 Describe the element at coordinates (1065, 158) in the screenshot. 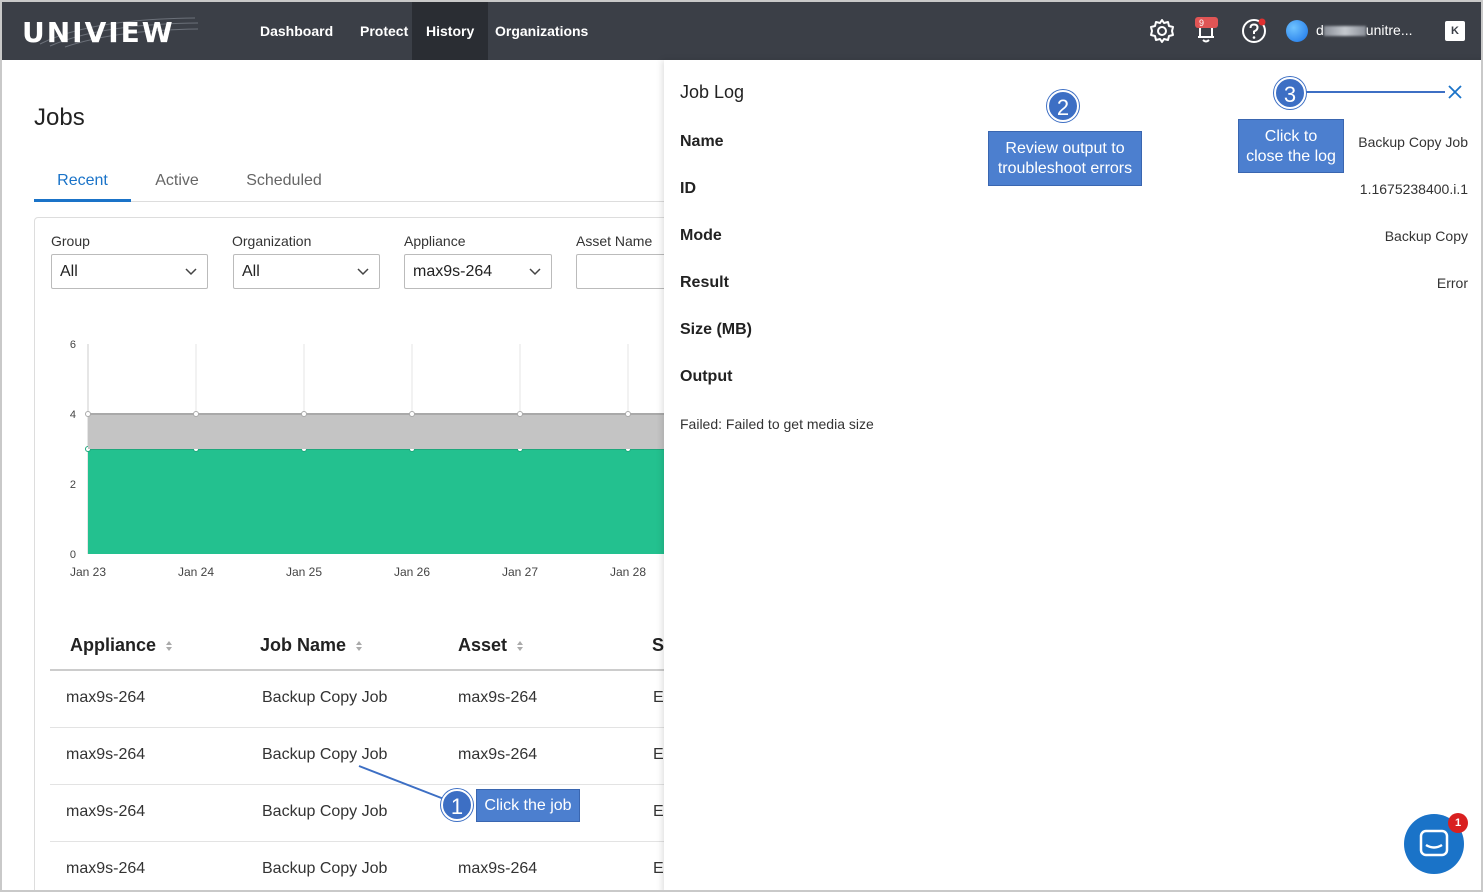

I see `annotation-callout-2: Review output to troubleshoot errors` at that location.